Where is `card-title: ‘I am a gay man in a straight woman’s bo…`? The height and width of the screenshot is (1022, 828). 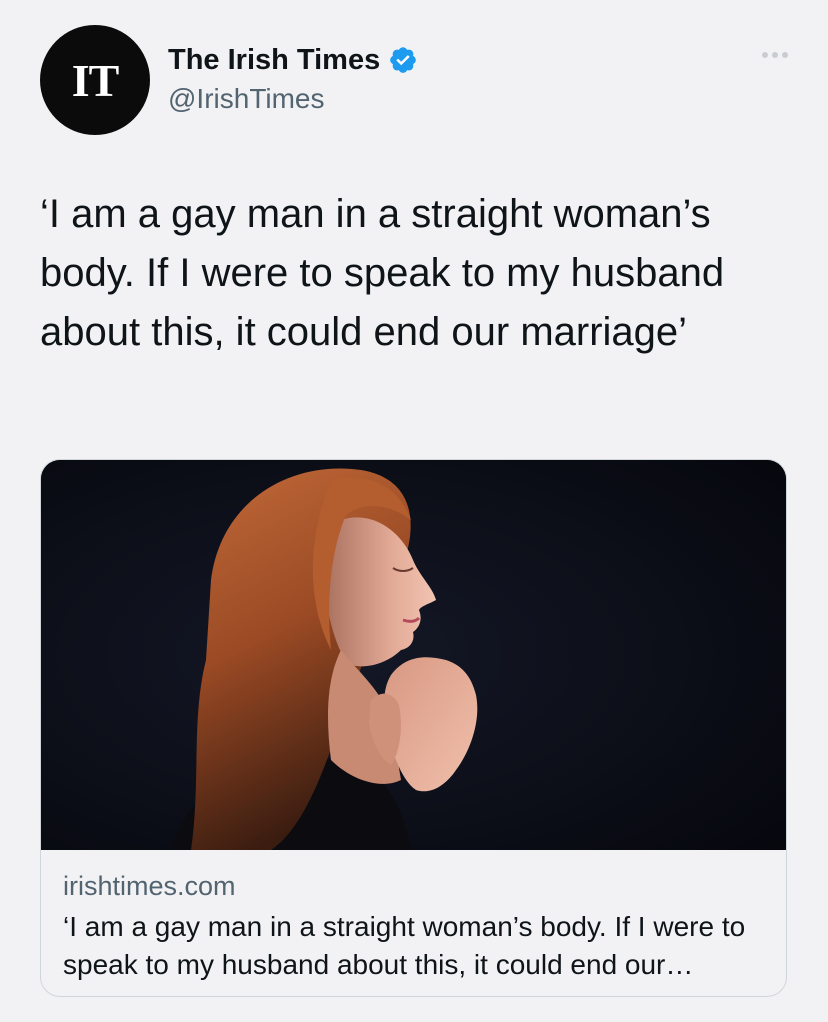 card-title: ‘I am a gay man in a straight woman’s bo… is located at coordinates (404, 945).